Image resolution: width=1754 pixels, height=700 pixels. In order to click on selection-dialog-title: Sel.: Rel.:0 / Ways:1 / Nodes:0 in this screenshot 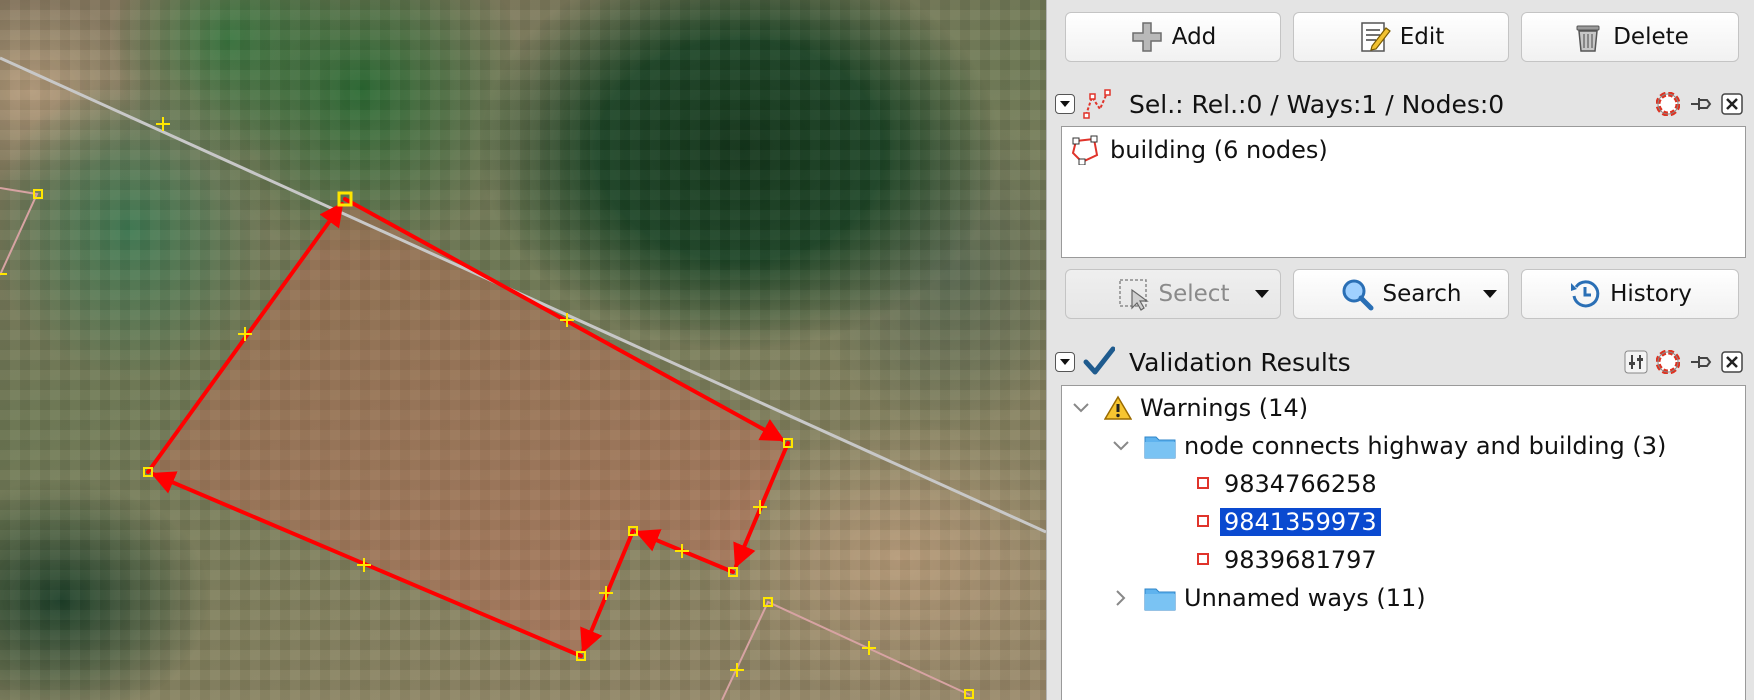, I will do `click(1317, 104)`.